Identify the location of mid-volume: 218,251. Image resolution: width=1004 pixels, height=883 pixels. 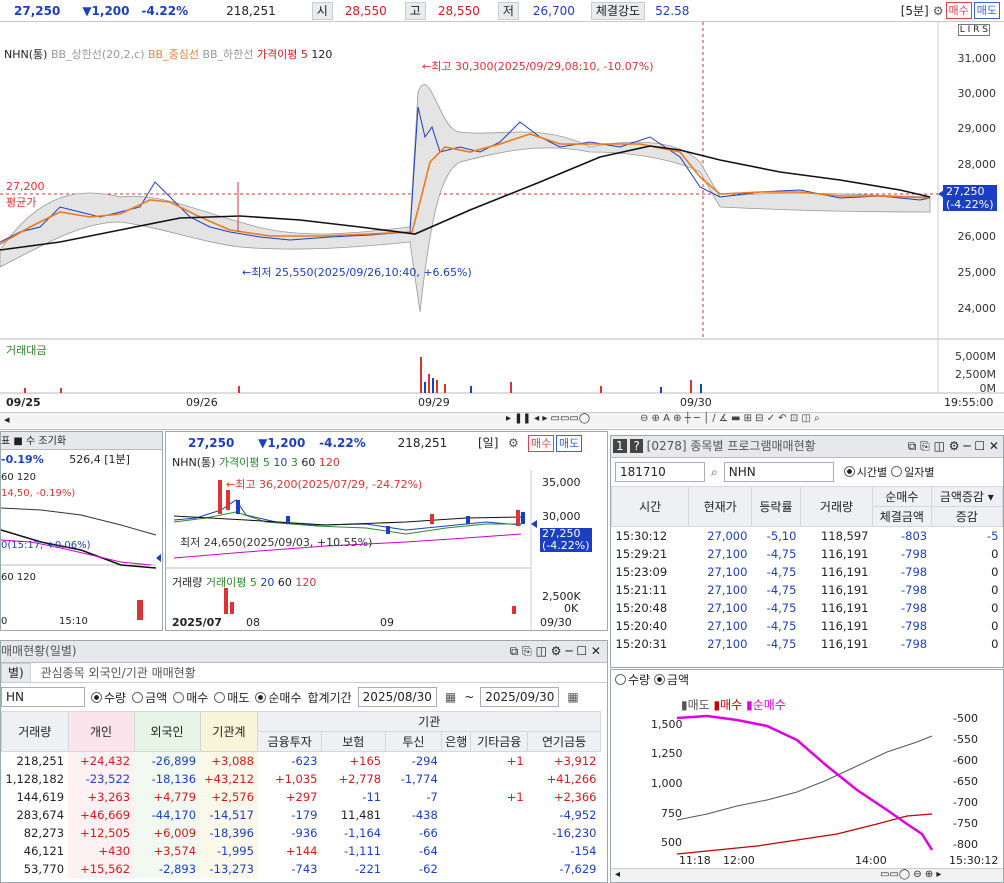
(422, 443).